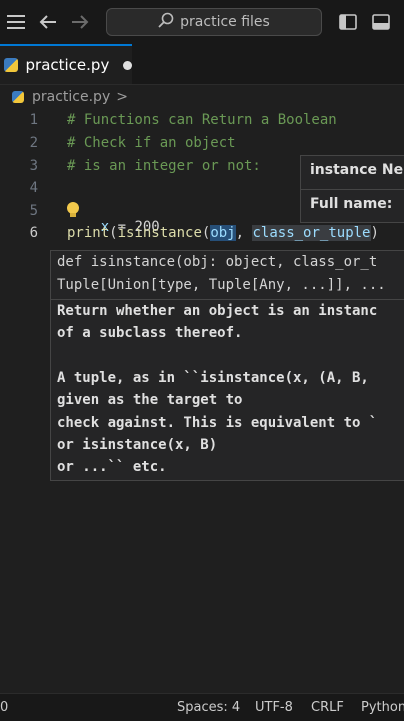 This screenshot has height=721, width=404. Describe the element at coordinates (217, 311) in the screenshot. I see `doc-line: Return whether an object is an instanc` at that location.